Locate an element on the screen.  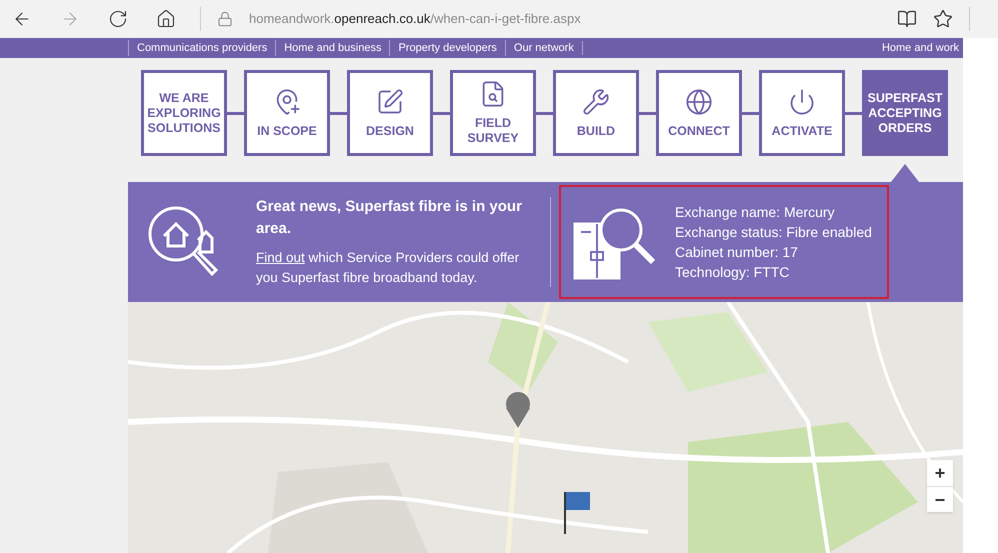
address-field: homeandwork.openreach.co.uk/when-can-i-get-fibre.aspx is located at coordinates (415, 19).